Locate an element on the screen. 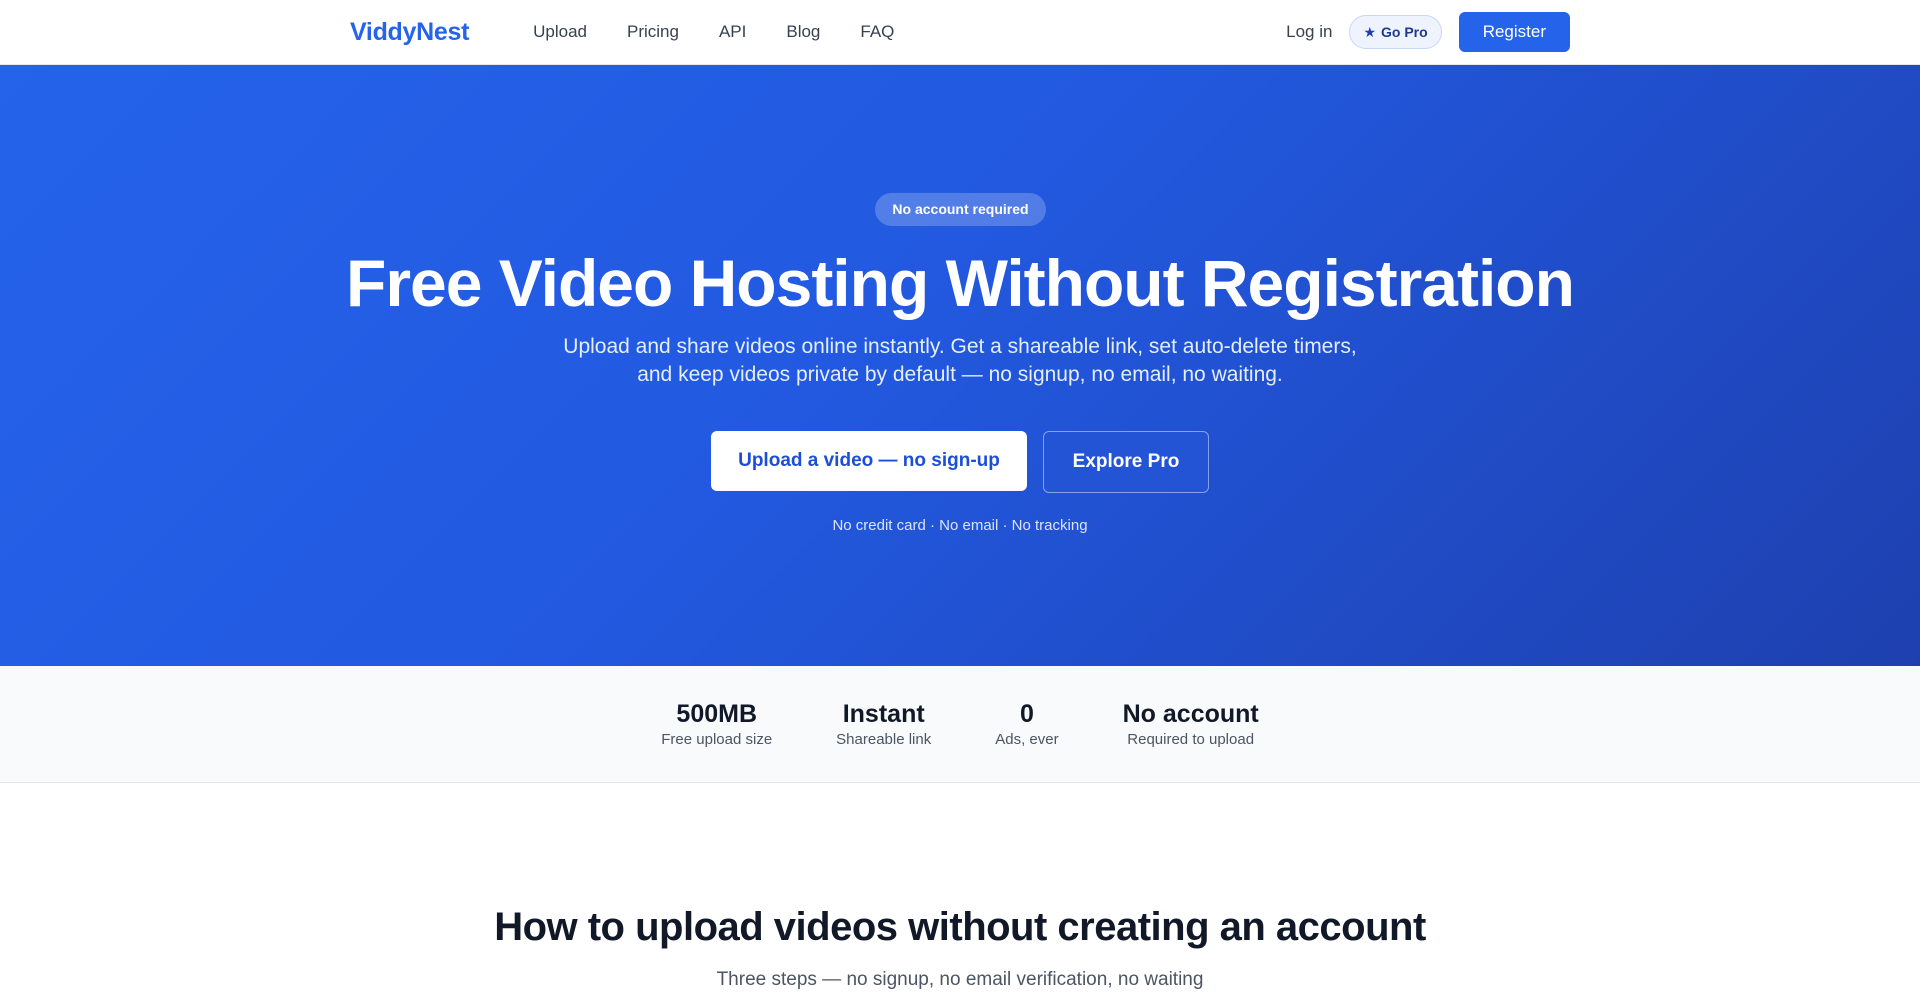 This screenshot has width=1920, height=993. nav-actions: Log in ★ Go Pro Register is located at coordinates (1428, 32).